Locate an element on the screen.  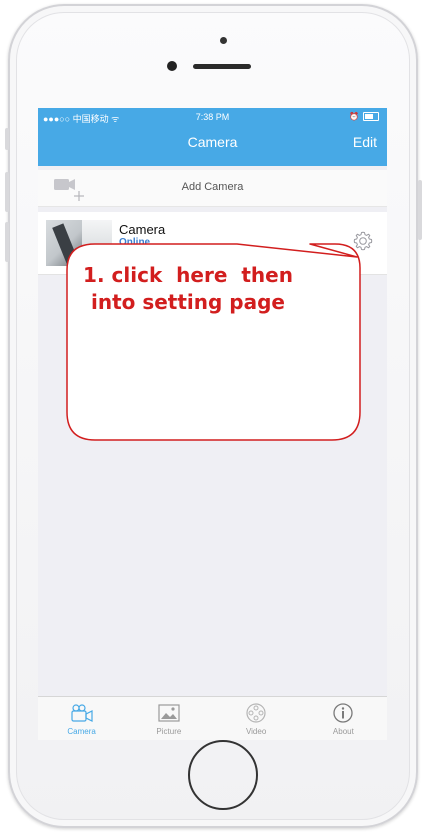
callout-text: 1. click here then into setting page is located at coordinates (188, 289).